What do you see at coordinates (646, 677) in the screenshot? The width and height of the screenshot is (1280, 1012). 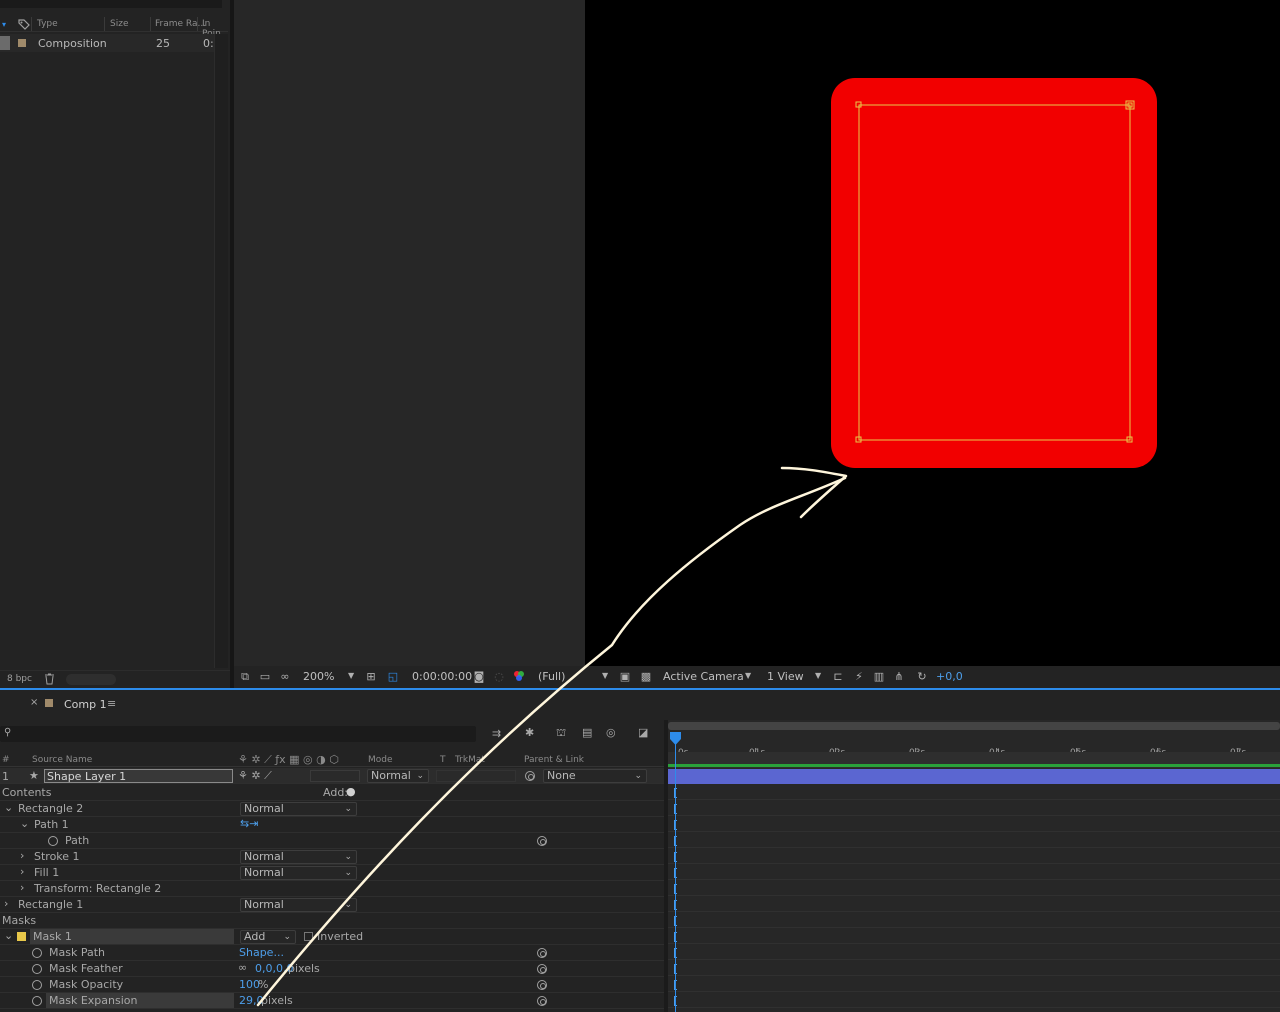 I see `toggle-transparency-icon: ▩` at bounding box center [646, 677].